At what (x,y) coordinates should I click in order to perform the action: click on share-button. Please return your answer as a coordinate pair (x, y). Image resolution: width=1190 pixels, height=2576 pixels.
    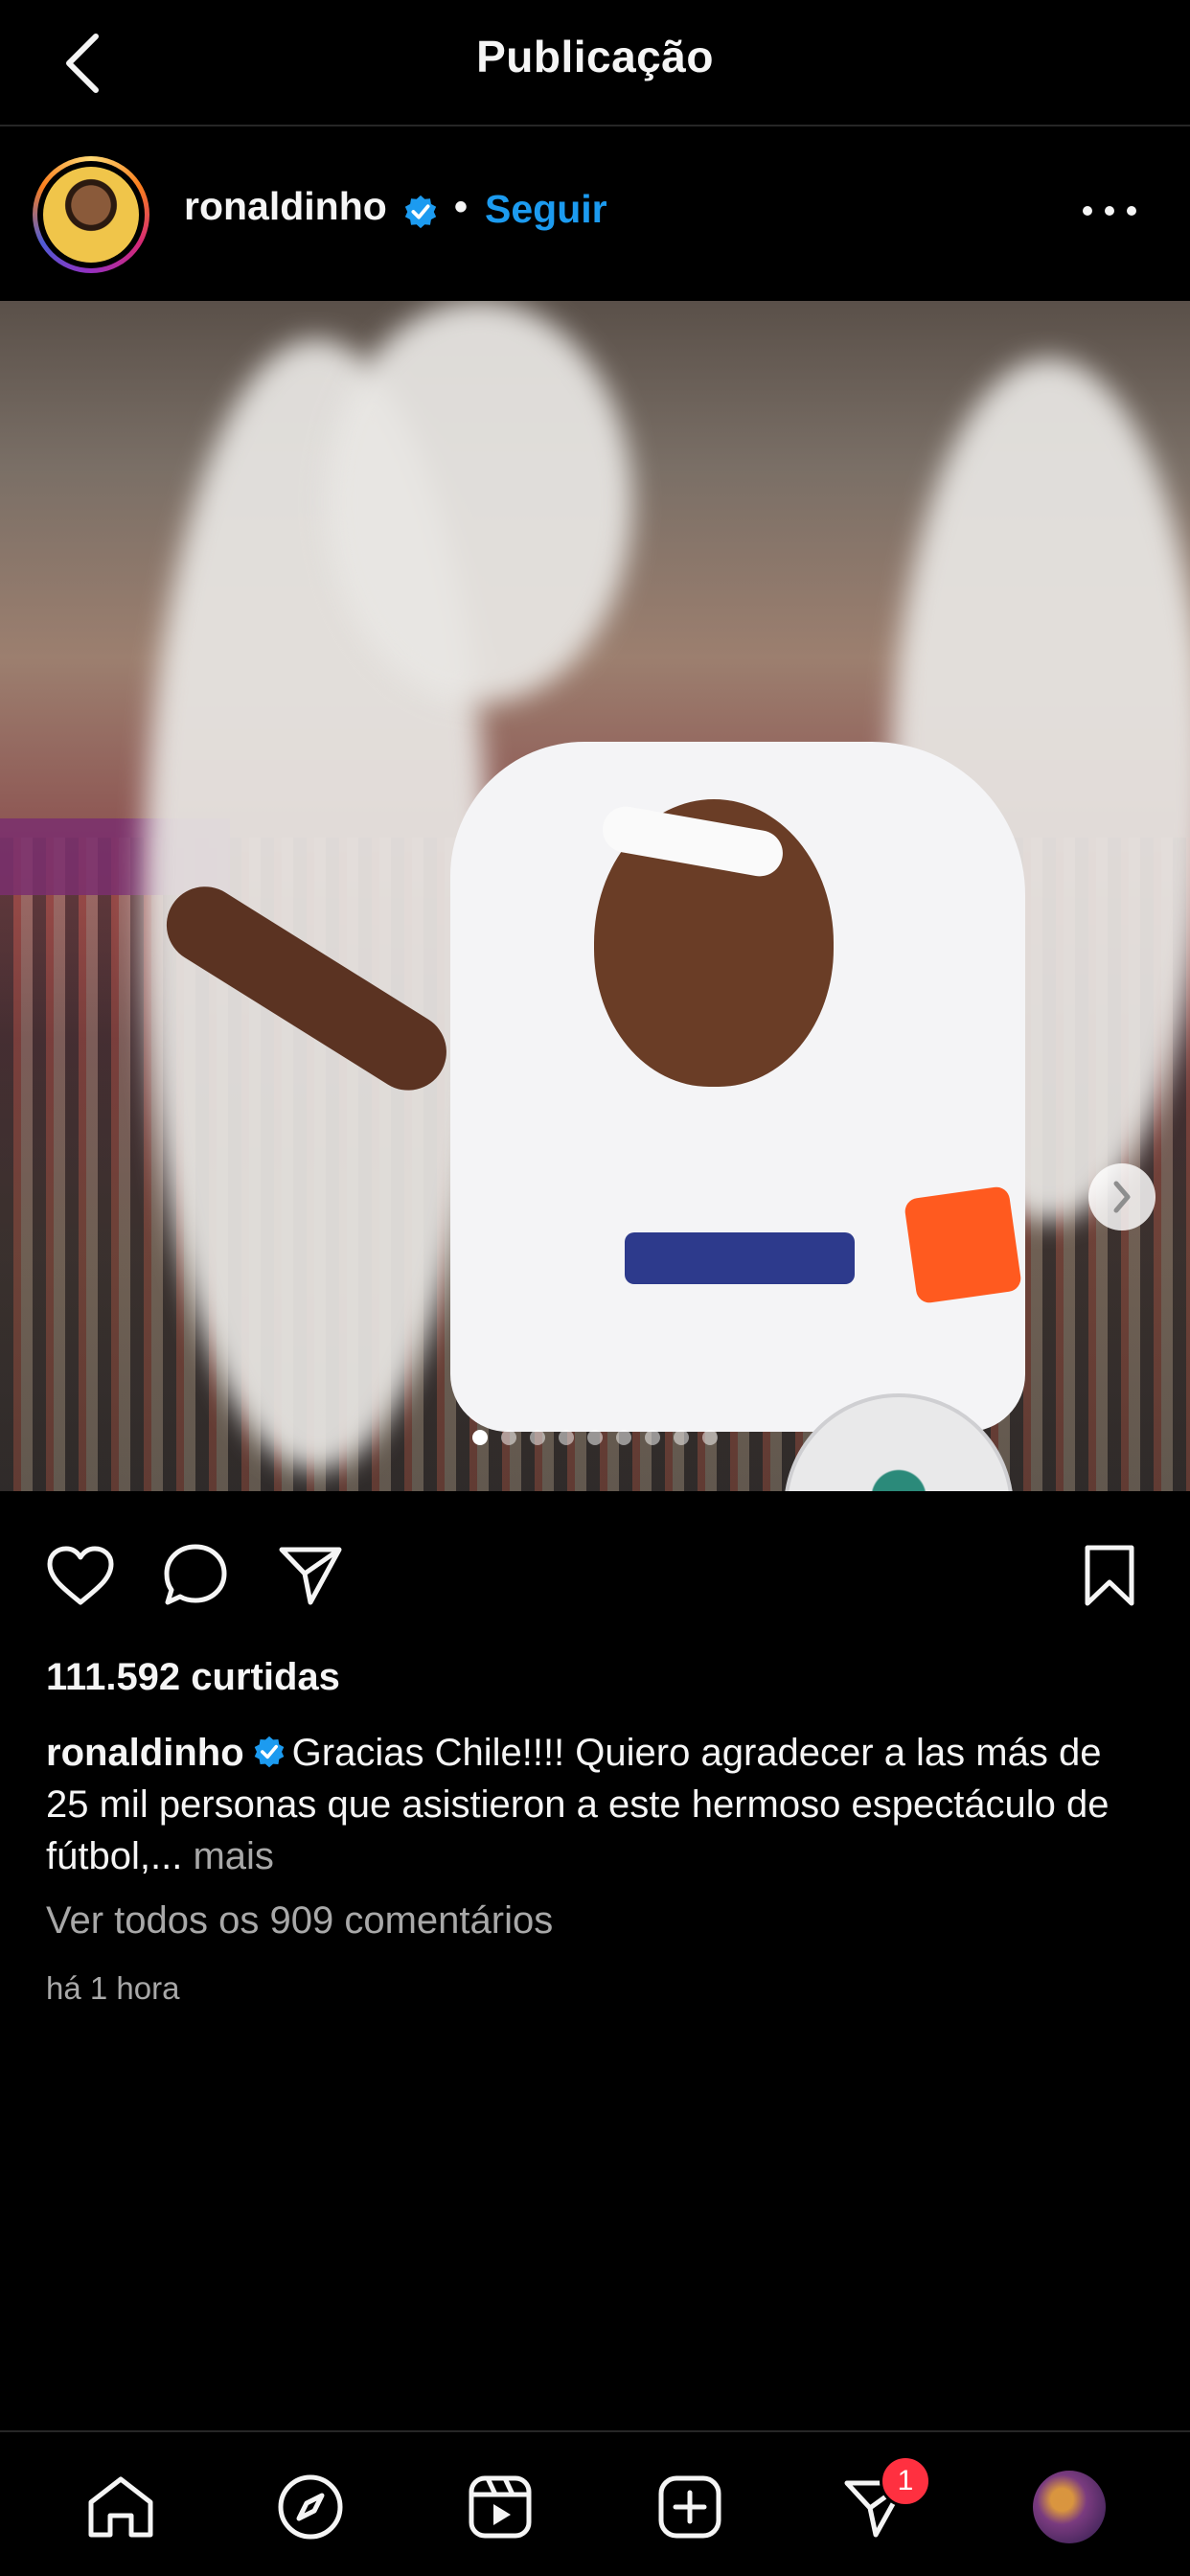
    Looking at the image, I should click on (311, 1575).